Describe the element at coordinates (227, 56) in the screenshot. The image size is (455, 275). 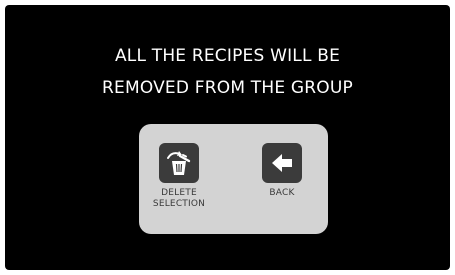
I see `dialog-message-line1: ALL THE RECIPES WILL BE` at that location.